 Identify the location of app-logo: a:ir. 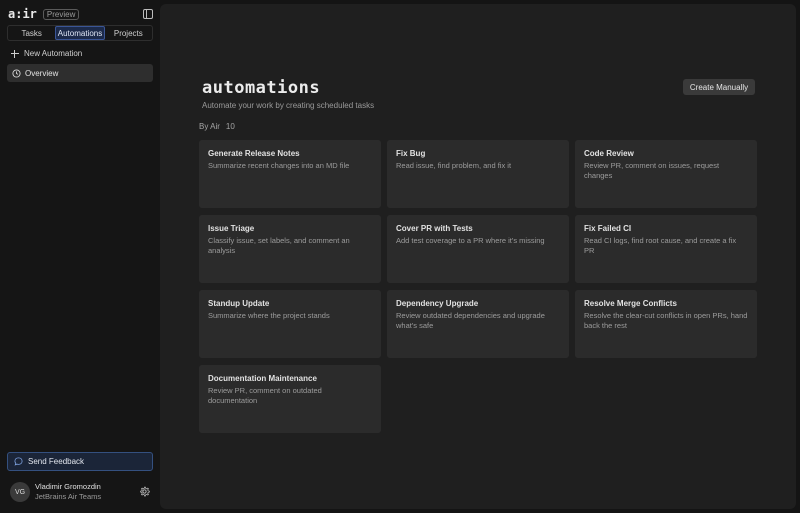
(22, 14).